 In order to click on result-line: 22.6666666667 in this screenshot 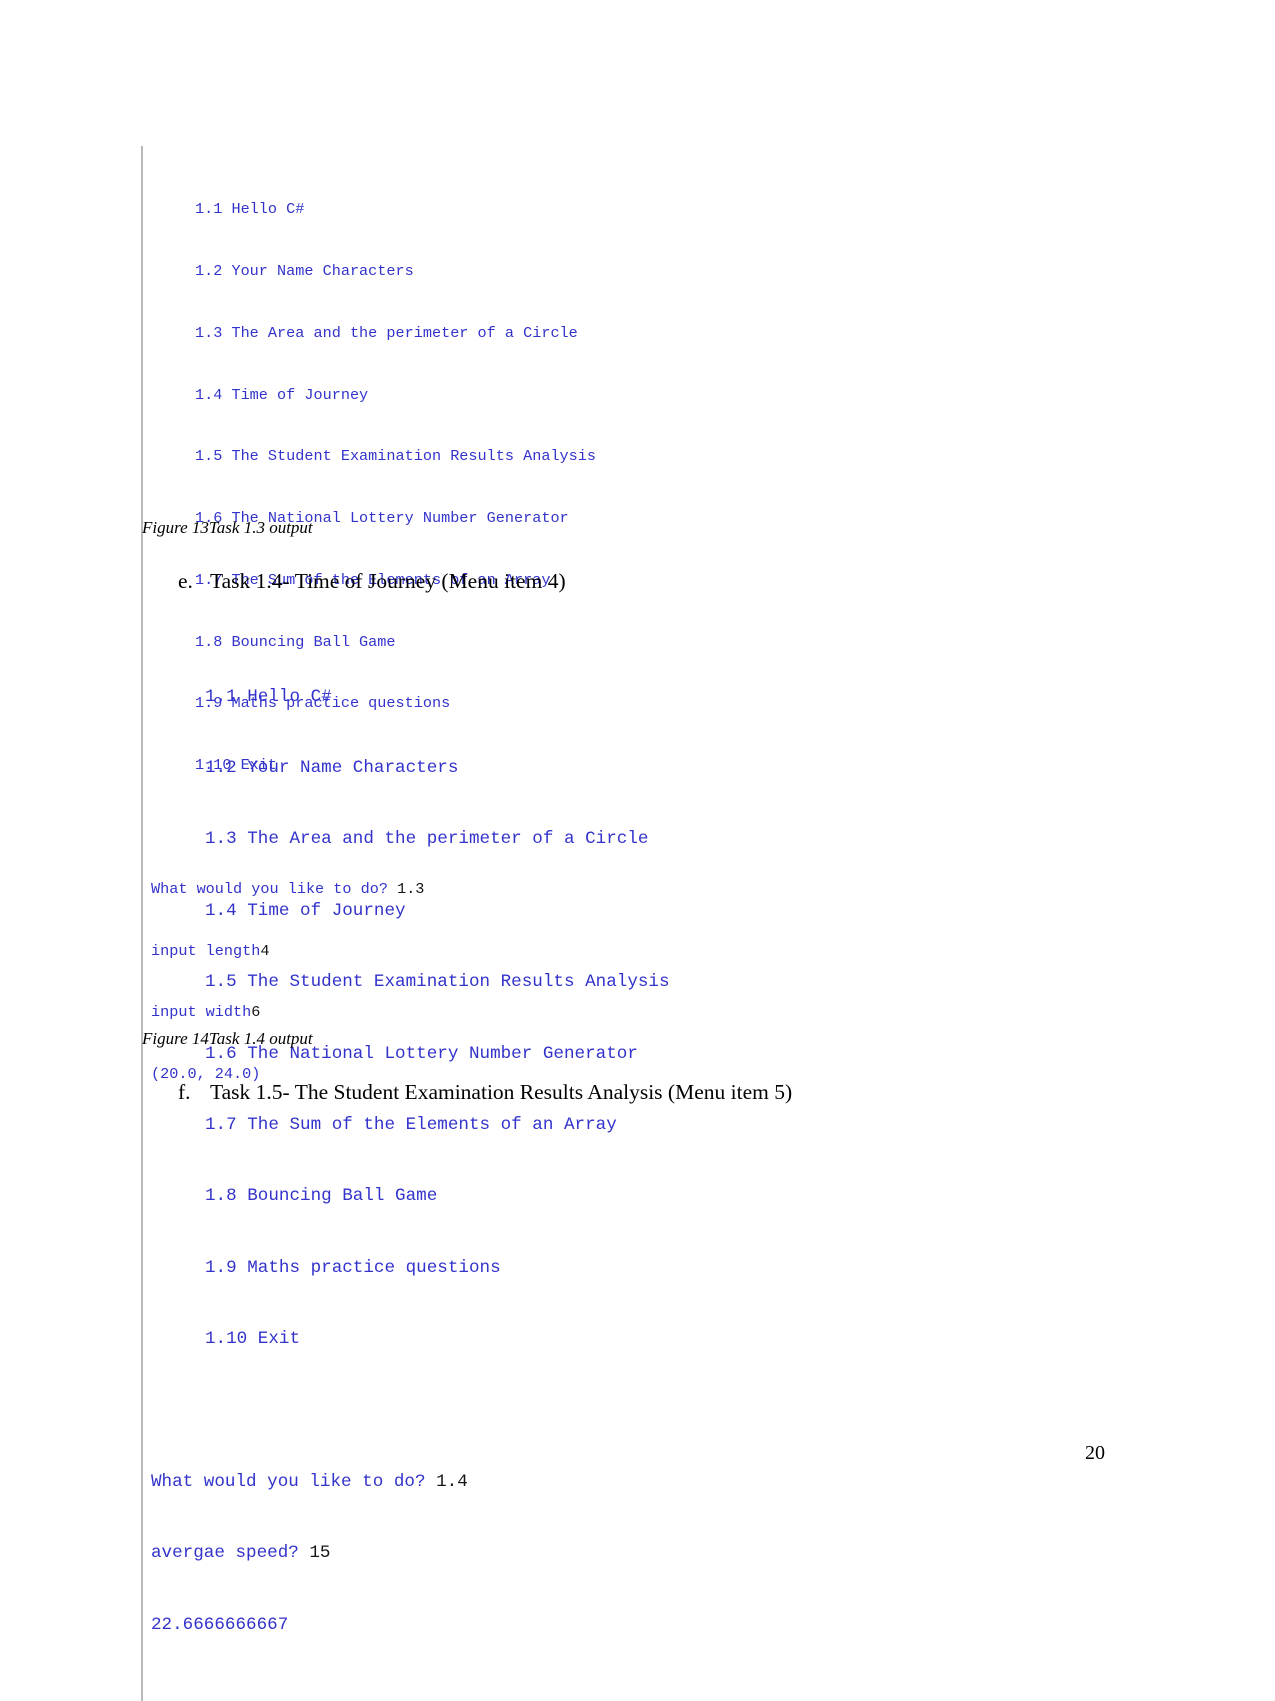, I will do `click(220, 1624)`.